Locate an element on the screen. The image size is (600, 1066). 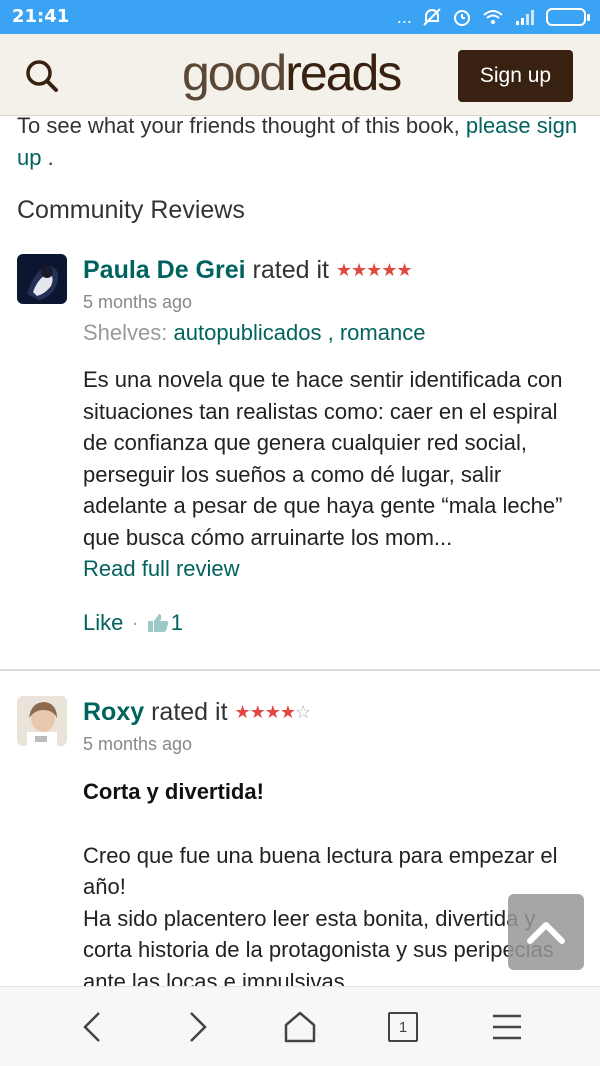
app-header: goodreads Sign up is located at coordinates (300, 75).